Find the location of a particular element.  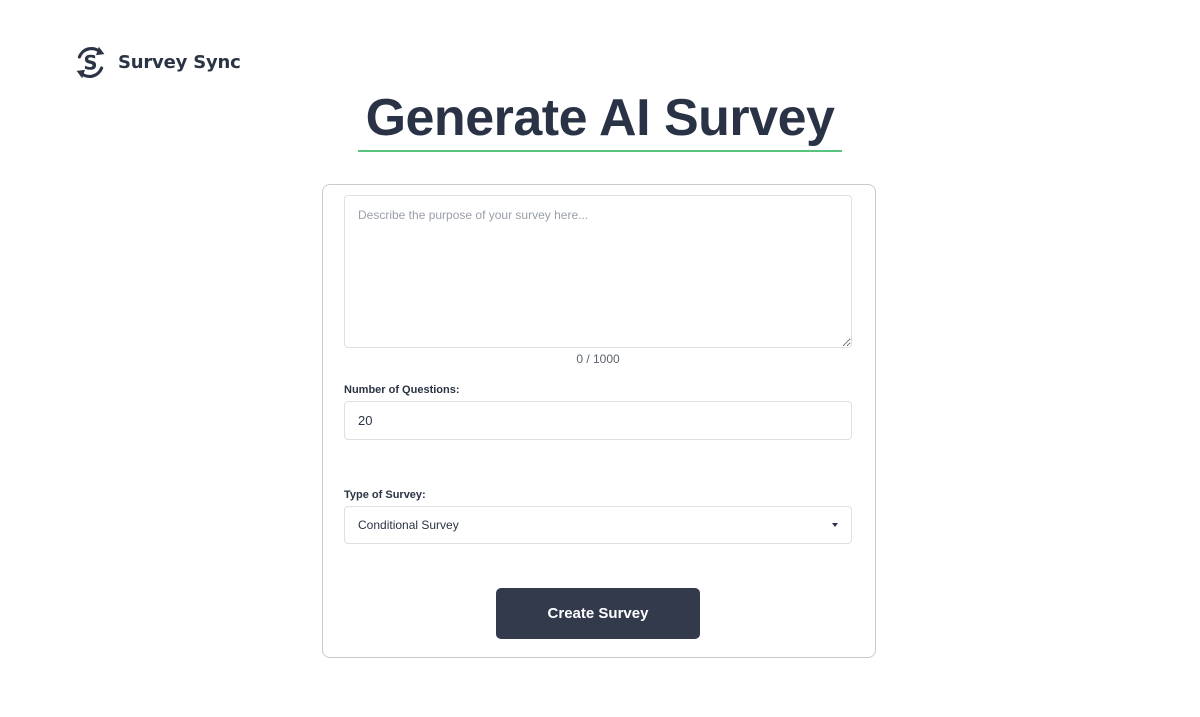

brand: S Survey Sync is located at coordinates (156, 62).